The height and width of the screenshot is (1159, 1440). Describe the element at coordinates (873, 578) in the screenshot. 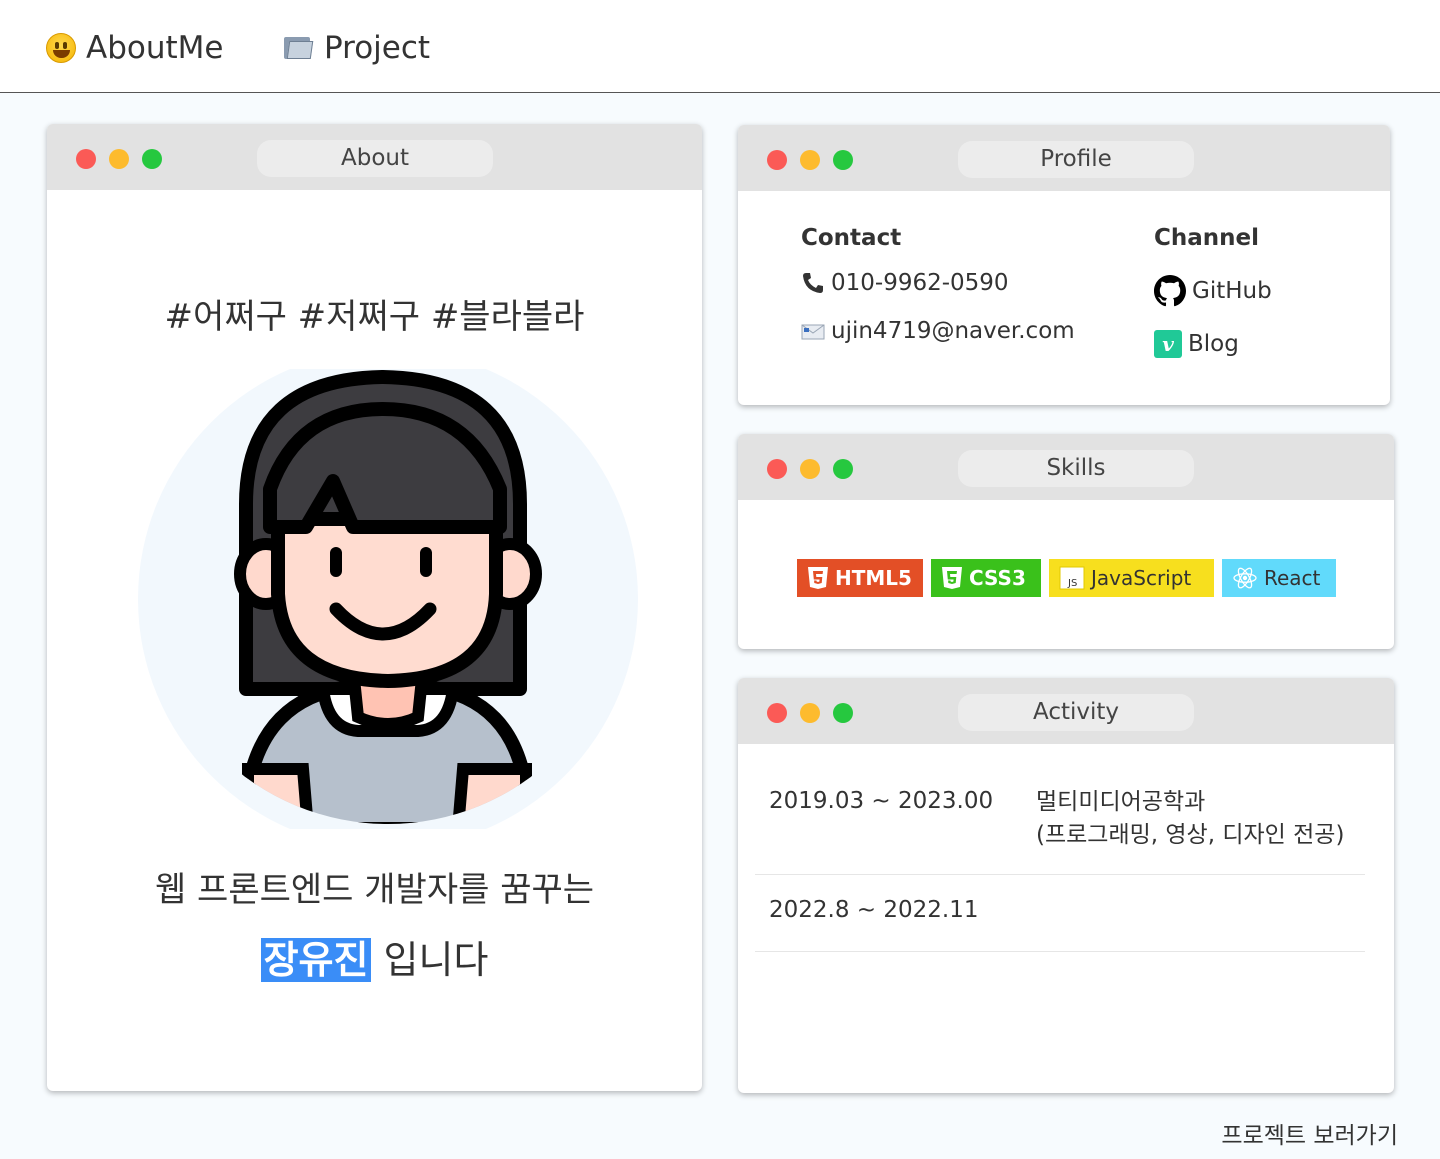

I see `badge-html5-label: HTML5` at that location.